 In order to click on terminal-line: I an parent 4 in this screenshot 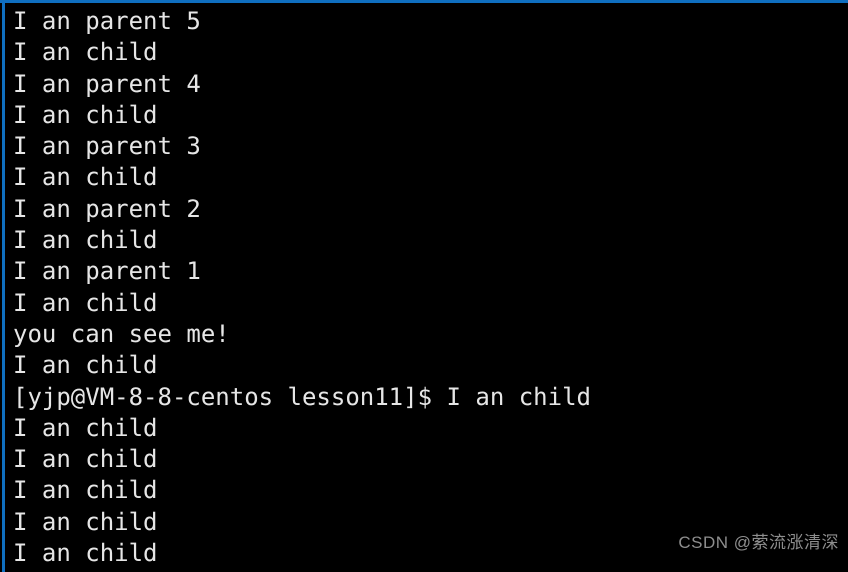, I will do `click(107, 83)`.